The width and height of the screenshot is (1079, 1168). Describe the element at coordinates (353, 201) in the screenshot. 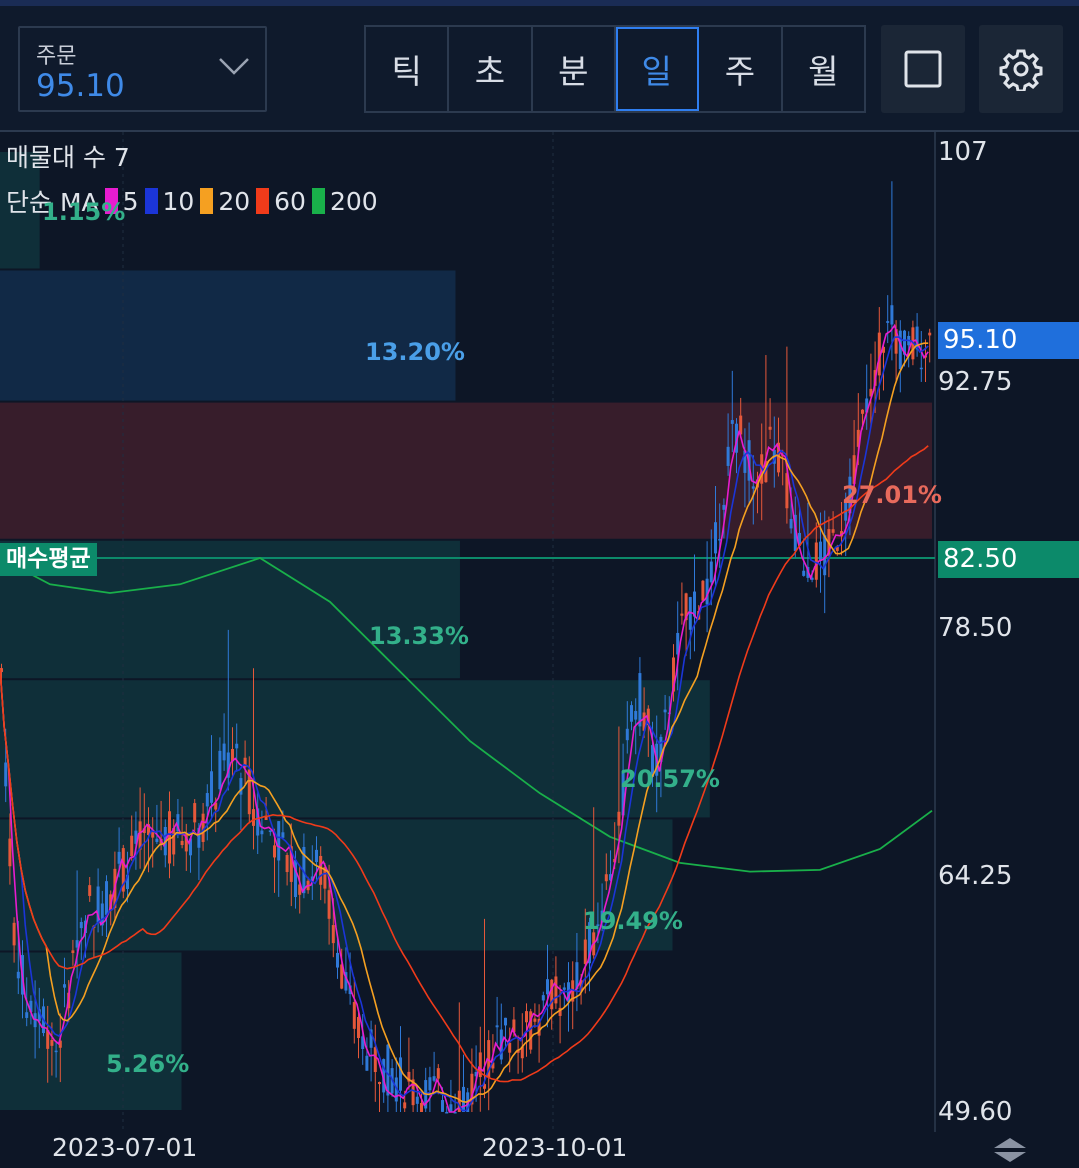

I see `ma200-label: 200` at that location.